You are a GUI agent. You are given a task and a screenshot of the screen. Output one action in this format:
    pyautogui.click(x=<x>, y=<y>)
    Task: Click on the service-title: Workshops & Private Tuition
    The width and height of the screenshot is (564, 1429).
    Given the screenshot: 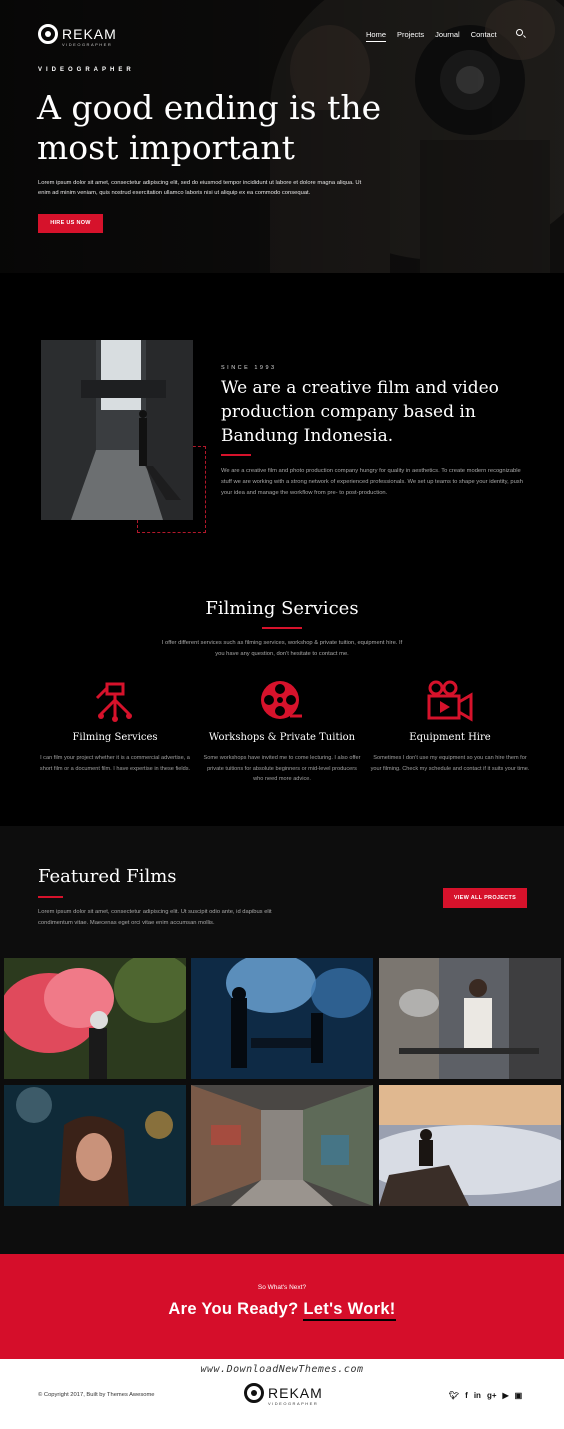 What is the action you would take?
    pyautogui.click(x=282, y=737)
    